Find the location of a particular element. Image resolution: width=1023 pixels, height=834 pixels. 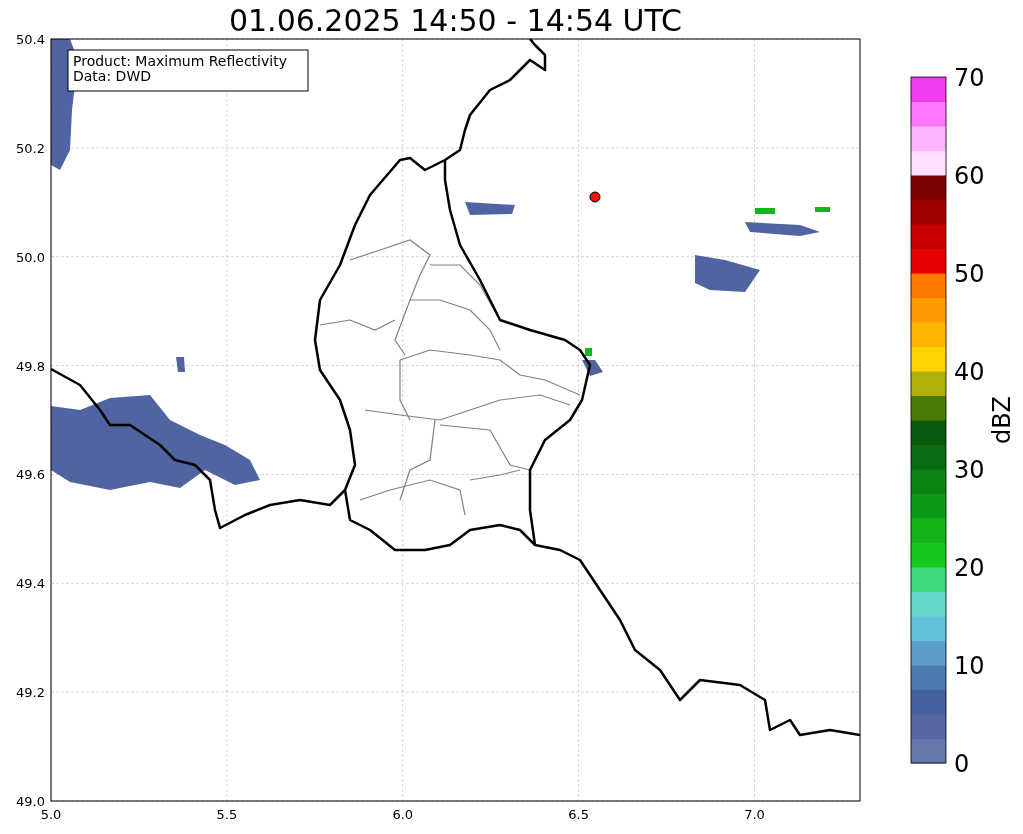

axis-tick-label: 49.0 is located at coordinates (30, 801).